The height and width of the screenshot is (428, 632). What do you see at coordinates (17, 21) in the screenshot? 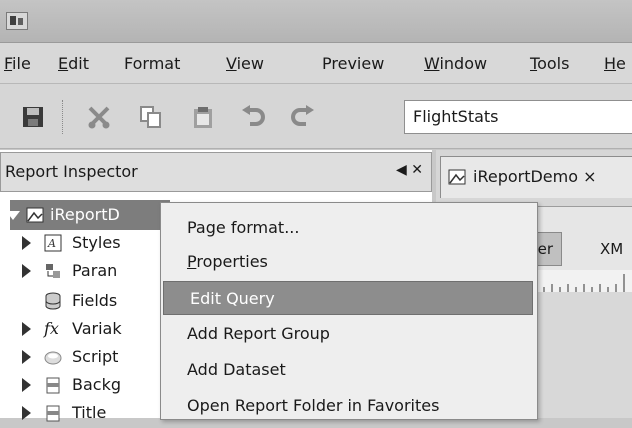
I see `app-logo-icon` at bounding box center [17, 21].